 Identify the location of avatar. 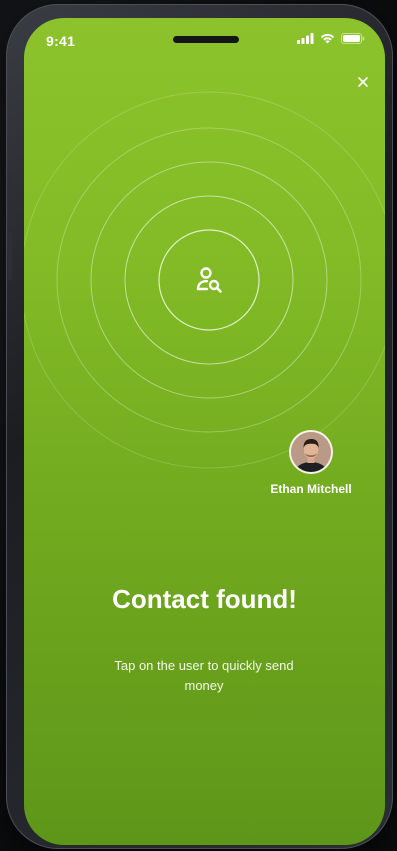
(311, 452).